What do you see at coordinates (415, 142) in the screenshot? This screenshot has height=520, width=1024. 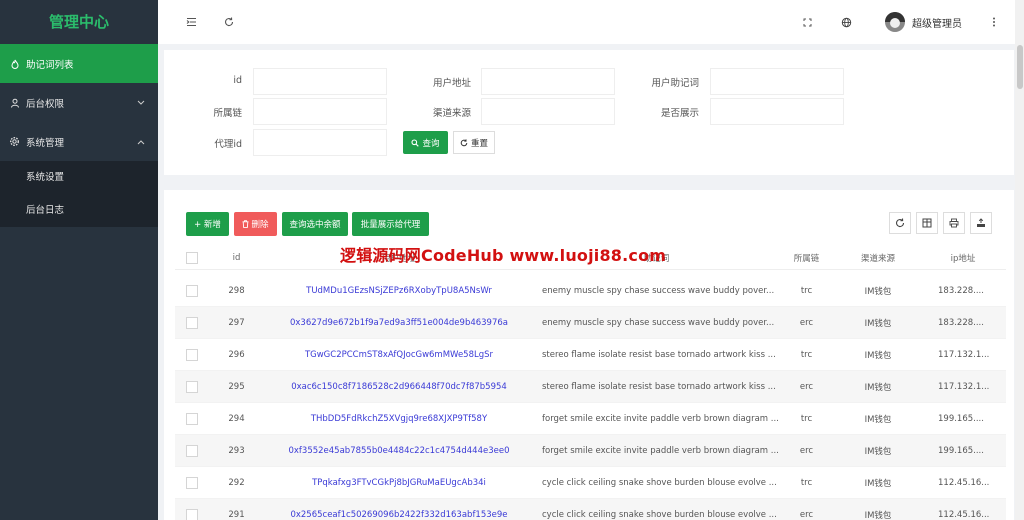 I see `search-icon` at bounding box center [415, 142].